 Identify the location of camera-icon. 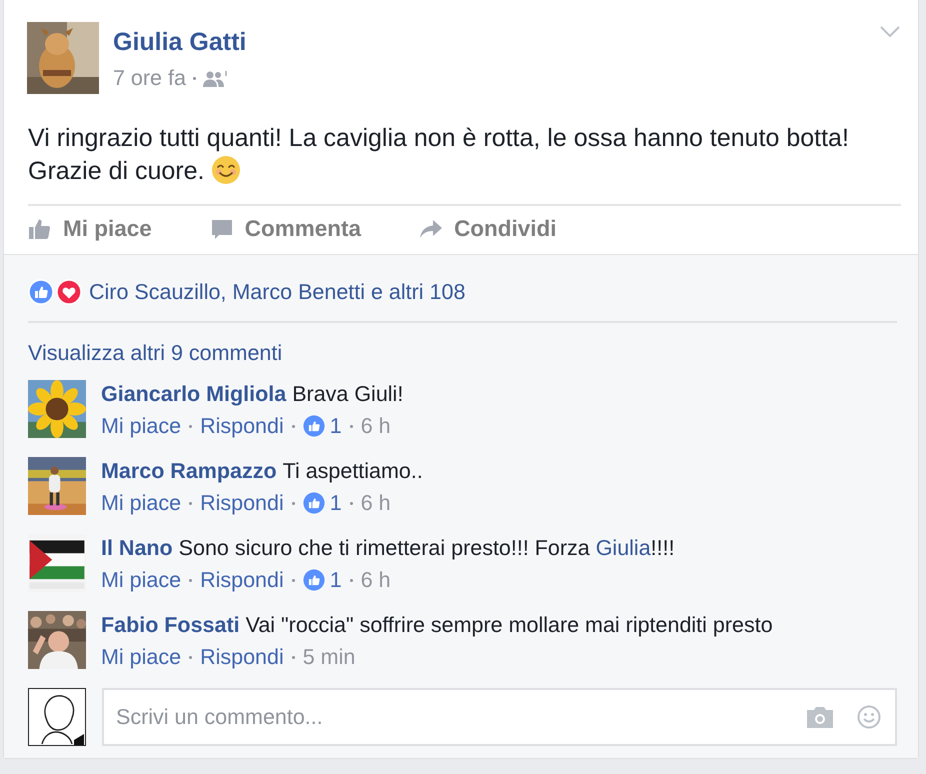
(820, 717).